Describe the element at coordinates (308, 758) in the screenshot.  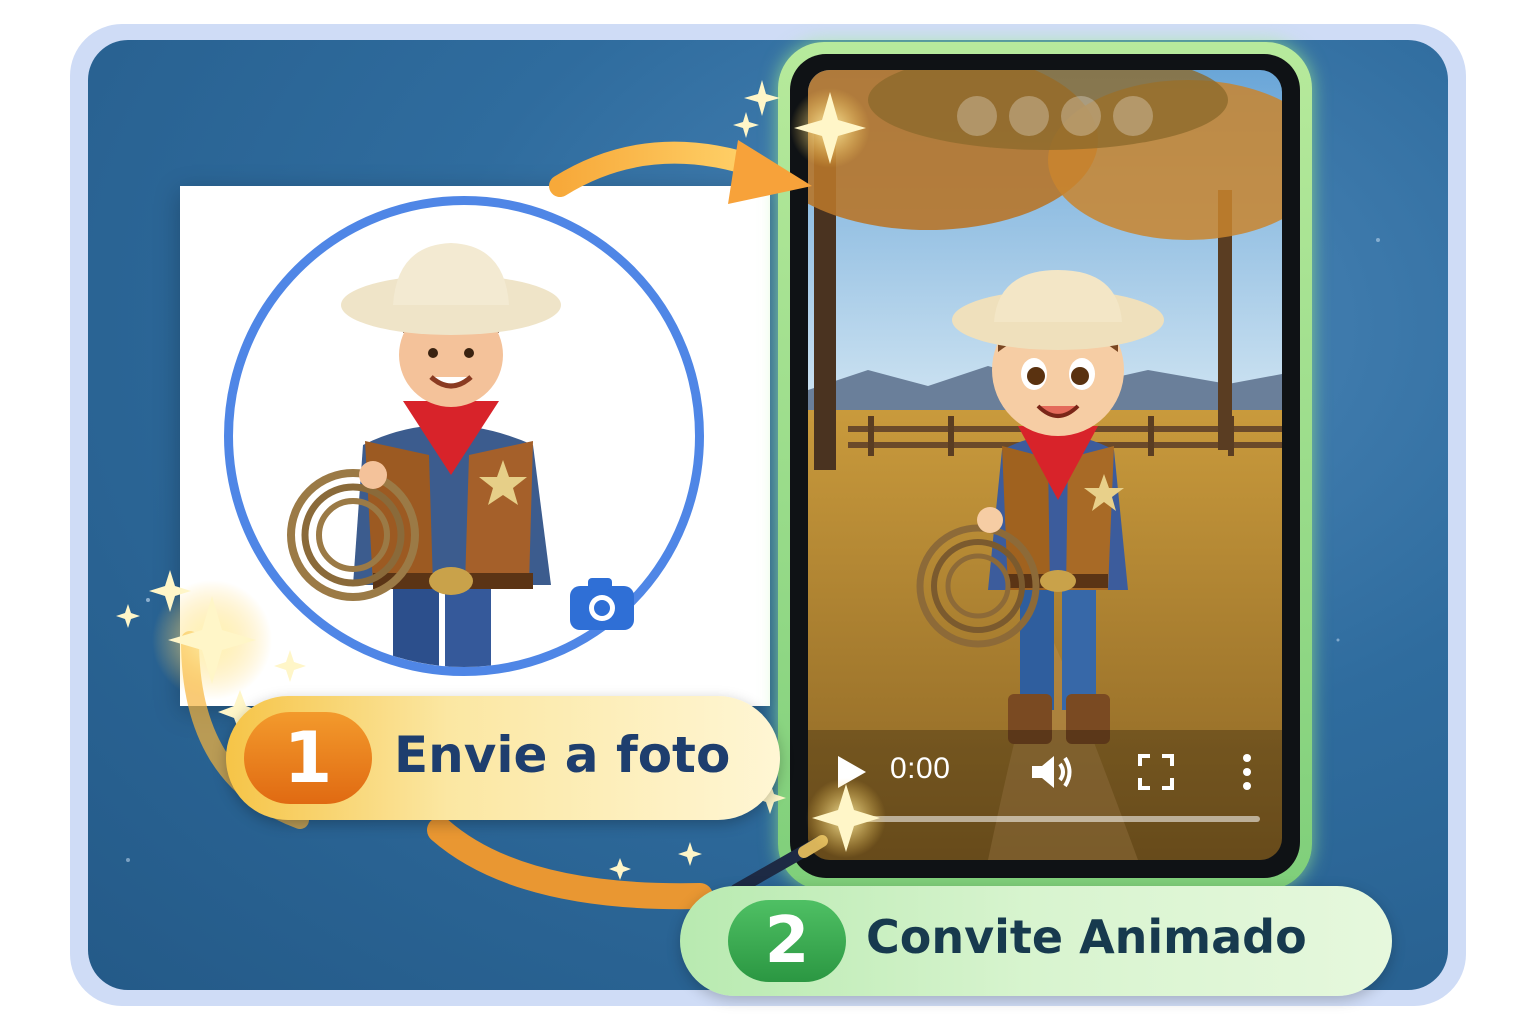
I see `step-1-number-badge: 1` at that location.